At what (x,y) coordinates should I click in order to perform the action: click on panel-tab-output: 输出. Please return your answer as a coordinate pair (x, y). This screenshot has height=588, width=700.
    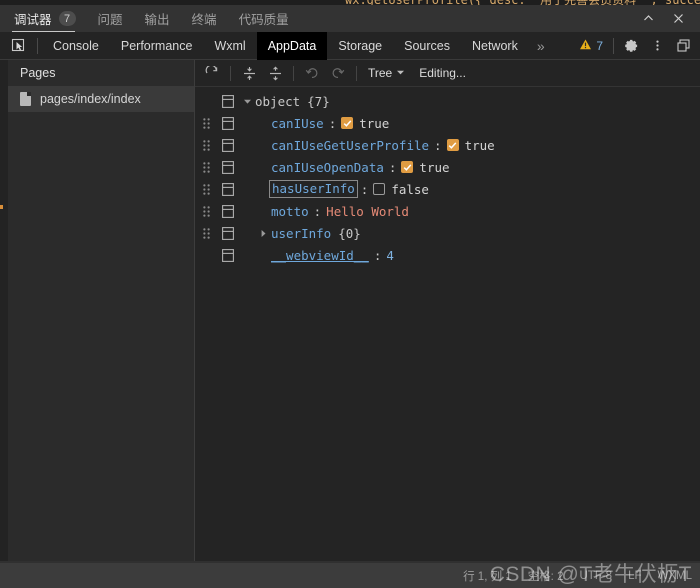
    Looking at the image, I should click on (157, 18).